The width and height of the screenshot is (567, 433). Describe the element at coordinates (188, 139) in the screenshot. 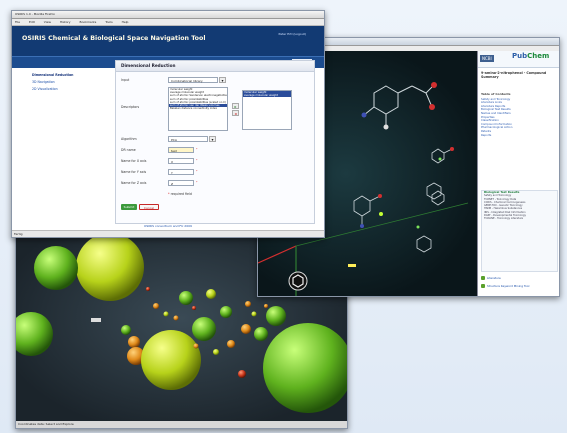

I see `algorithm-select: PCA` at that location.